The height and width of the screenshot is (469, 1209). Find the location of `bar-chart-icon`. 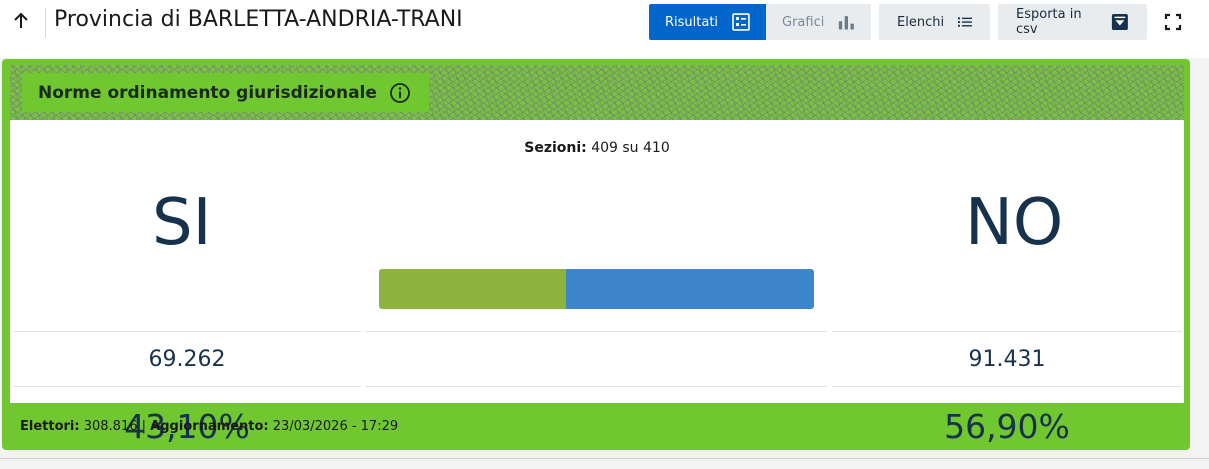

bar-chart-icon is located at coordinates (847, 23).